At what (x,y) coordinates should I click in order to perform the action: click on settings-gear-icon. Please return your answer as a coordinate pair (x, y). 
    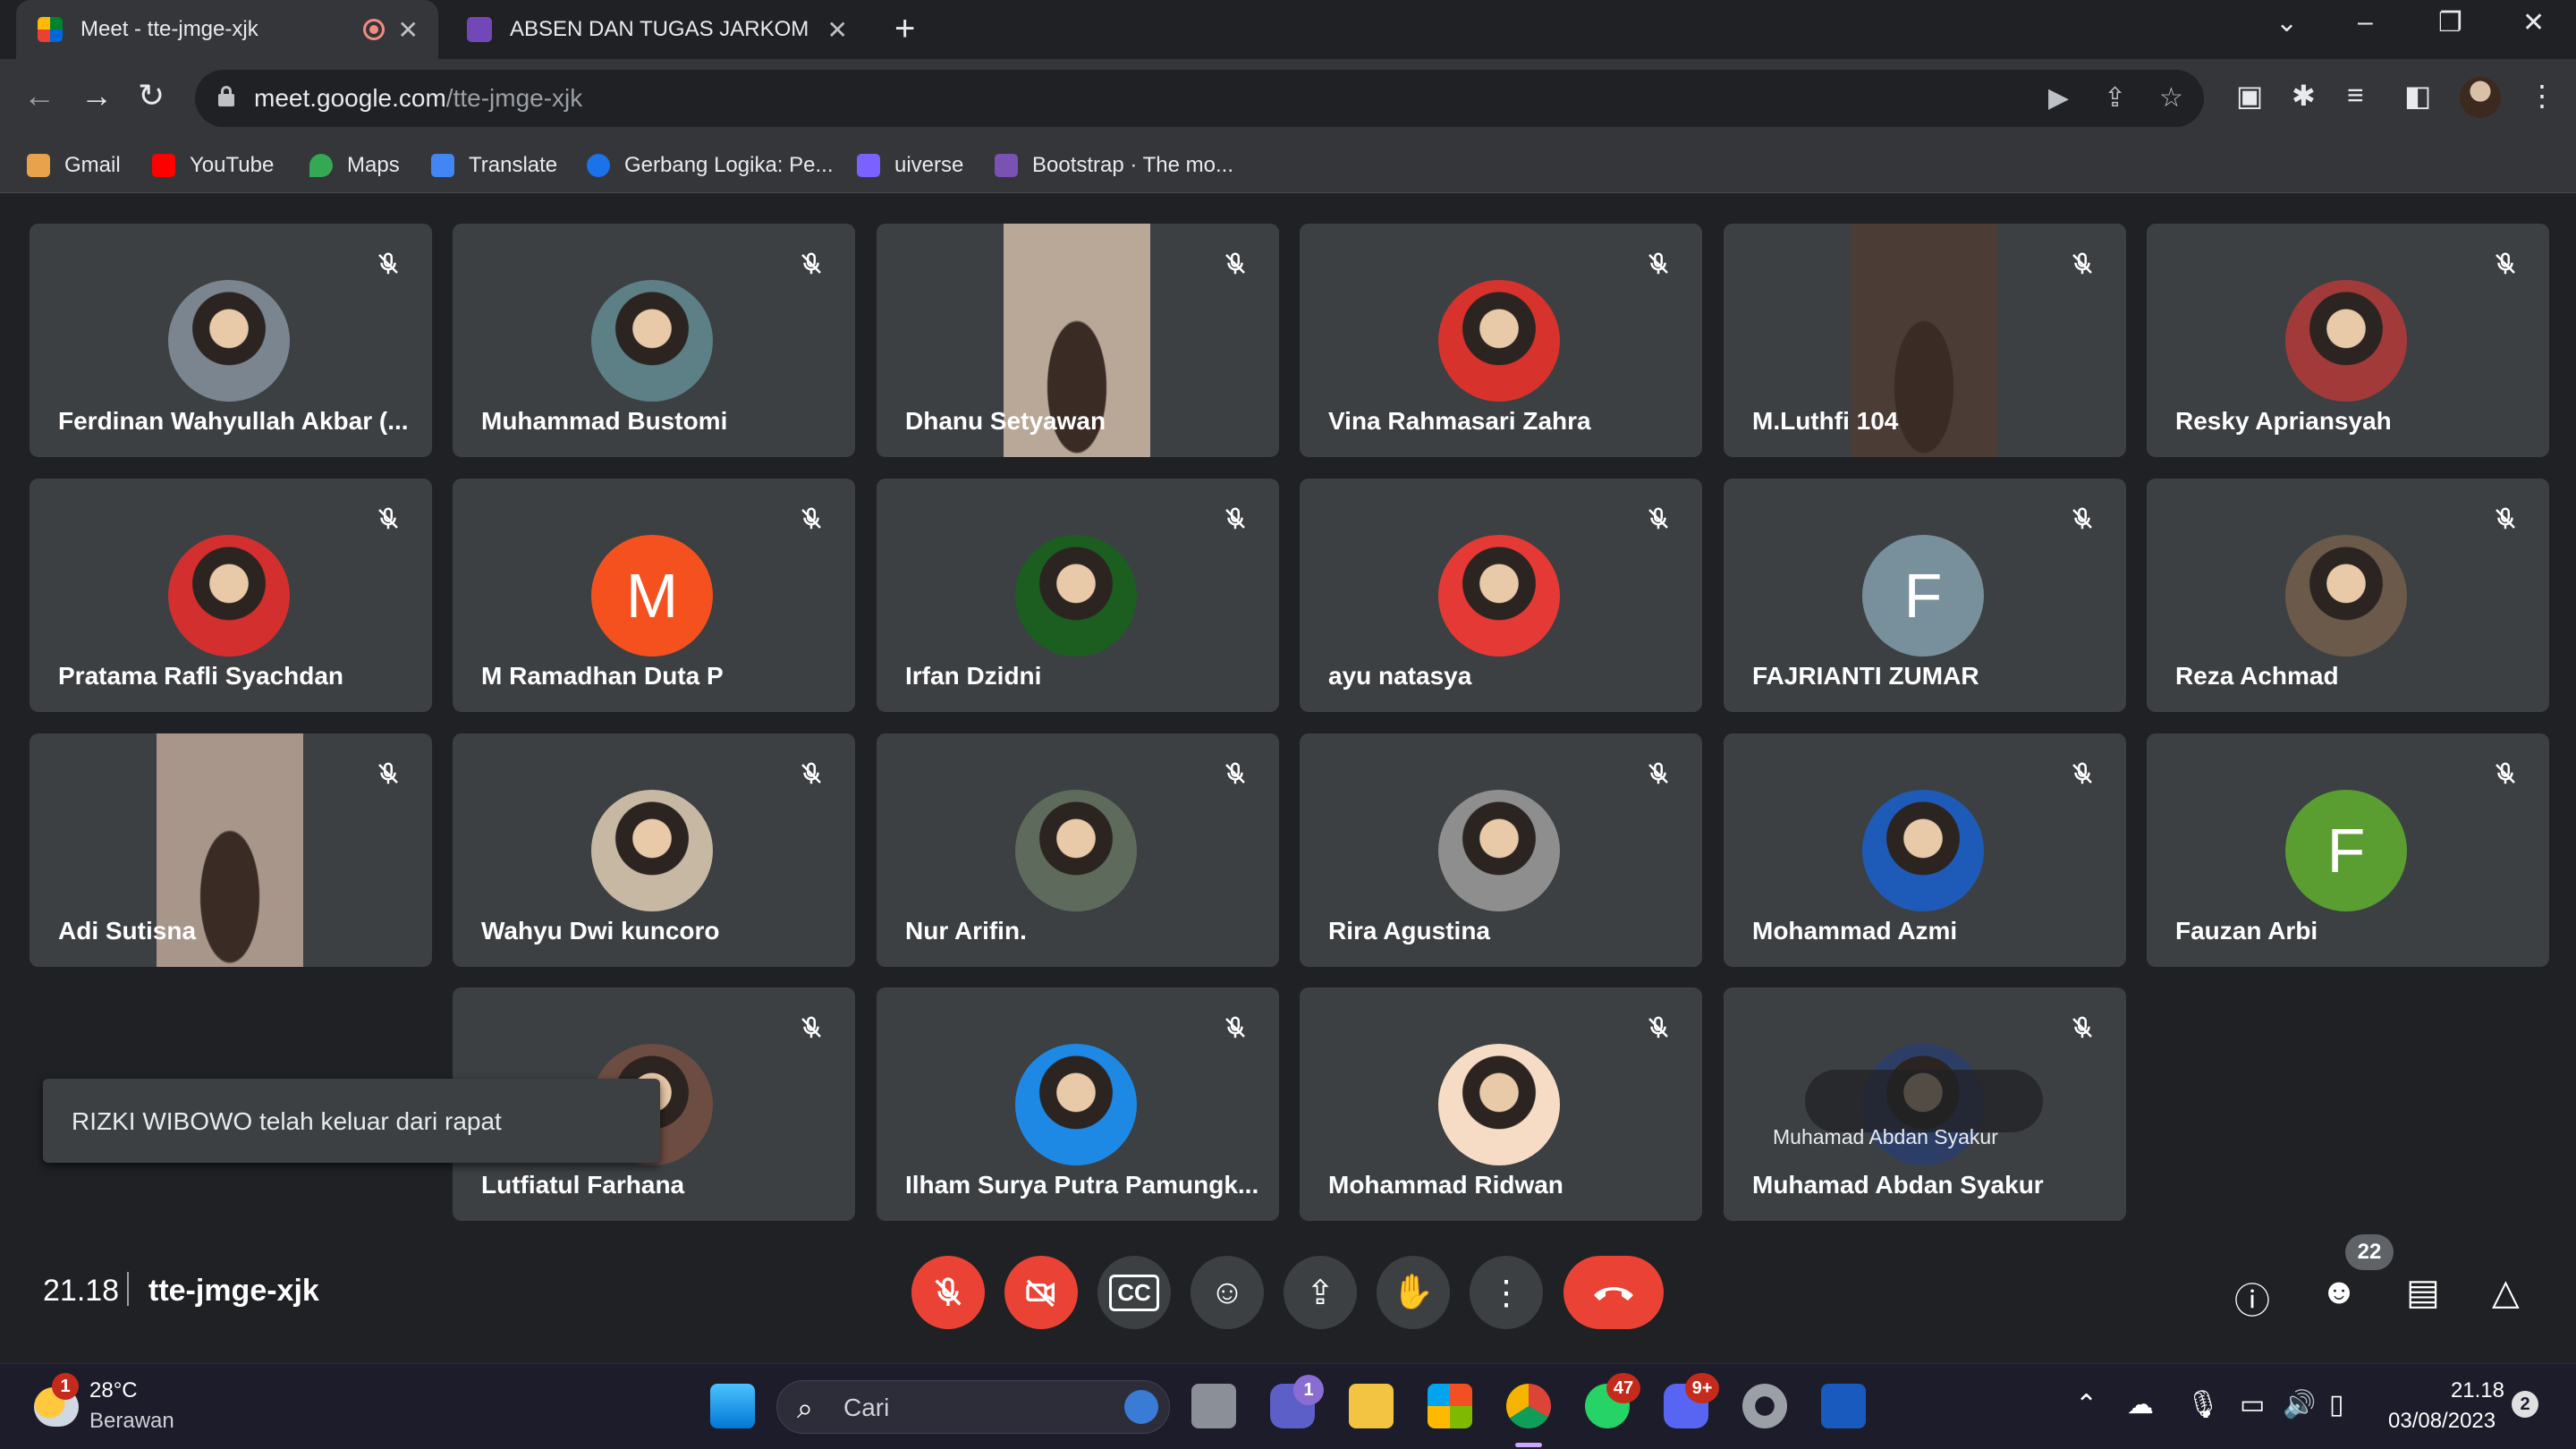
    Looking at the image, I should click on (1764, 1406).